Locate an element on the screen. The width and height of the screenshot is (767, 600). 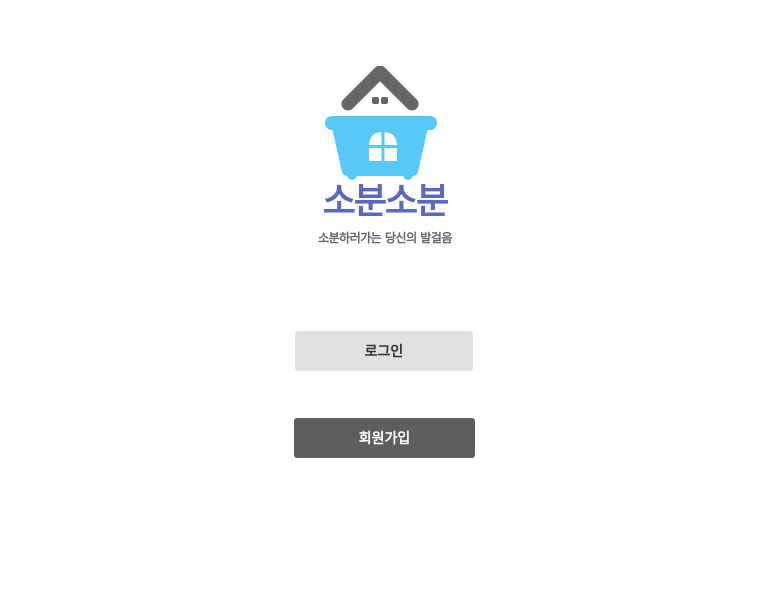
house-basket-icon is located at coordinates (381, 123).